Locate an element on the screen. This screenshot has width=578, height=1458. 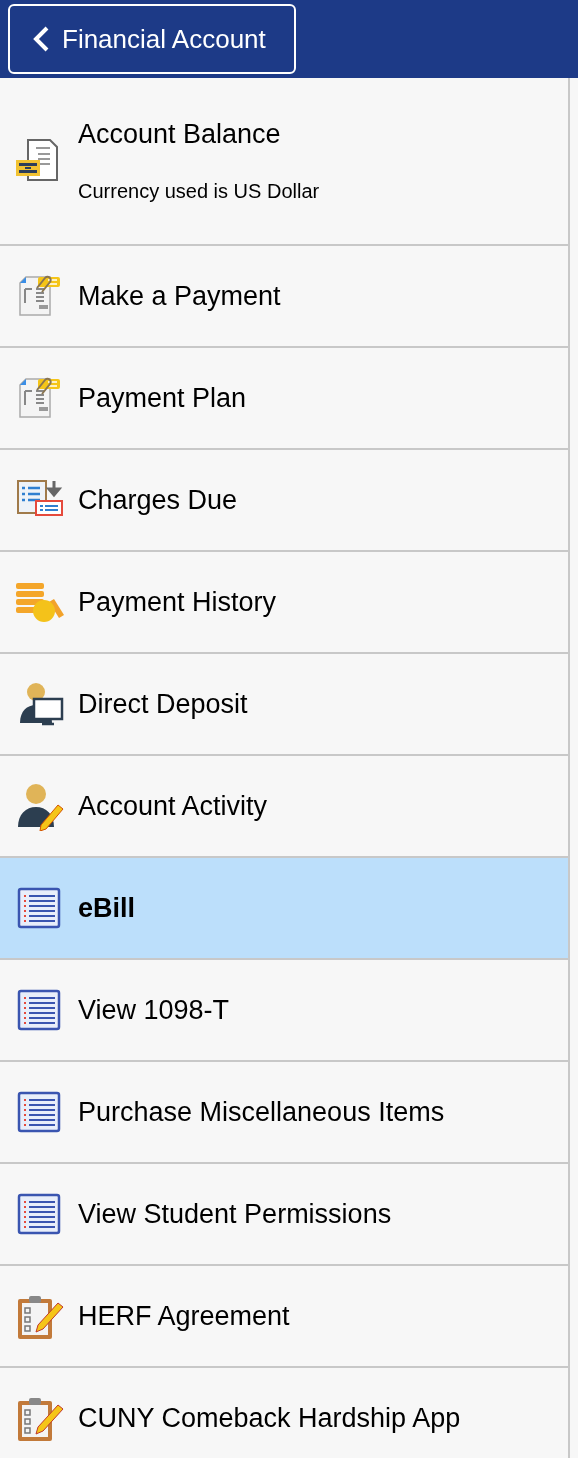
chevron-left-icon is located at coordinates (41, 39).